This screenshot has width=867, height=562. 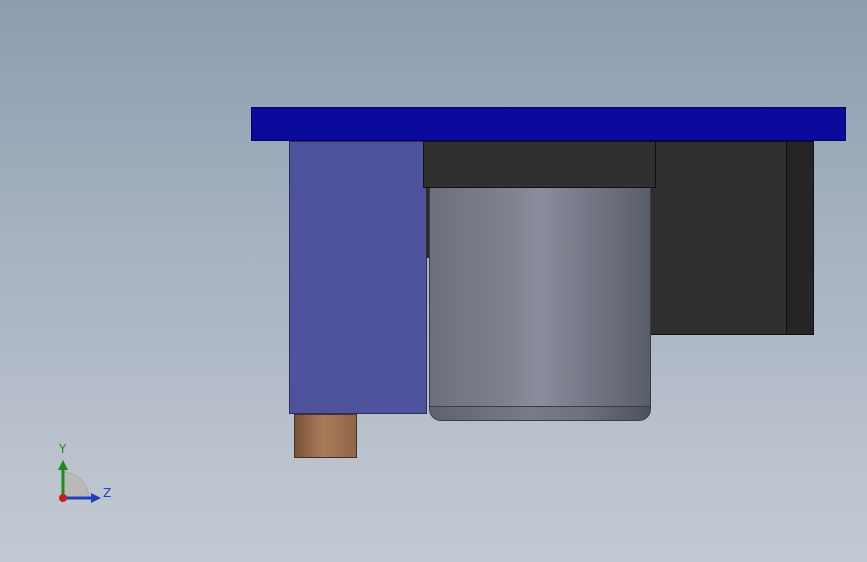 What do you see at coordinates (358, 277) in the screenshot?
I see `blue-block` at bounding box center [358, 277].